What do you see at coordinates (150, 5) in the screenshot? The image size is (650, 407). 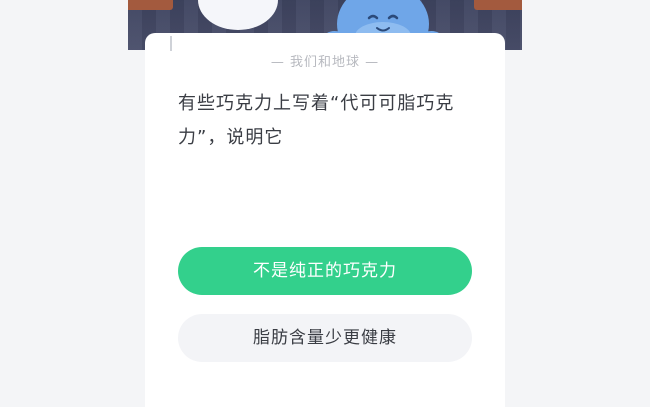 I see `book-illustration-left` at bounding box center [150, 5].